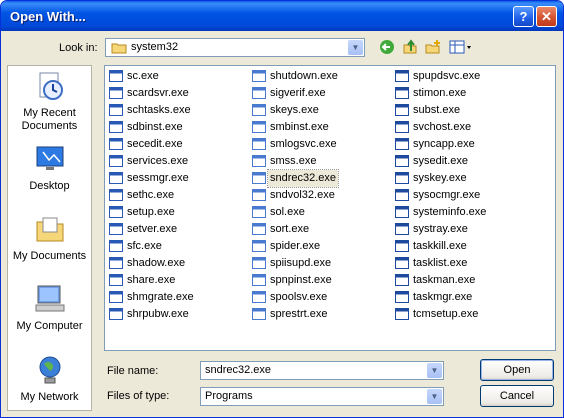  Describe the element at coordinates (158, 314) in the screenshot. I see `file-name: shrpubw.exe` at that location.